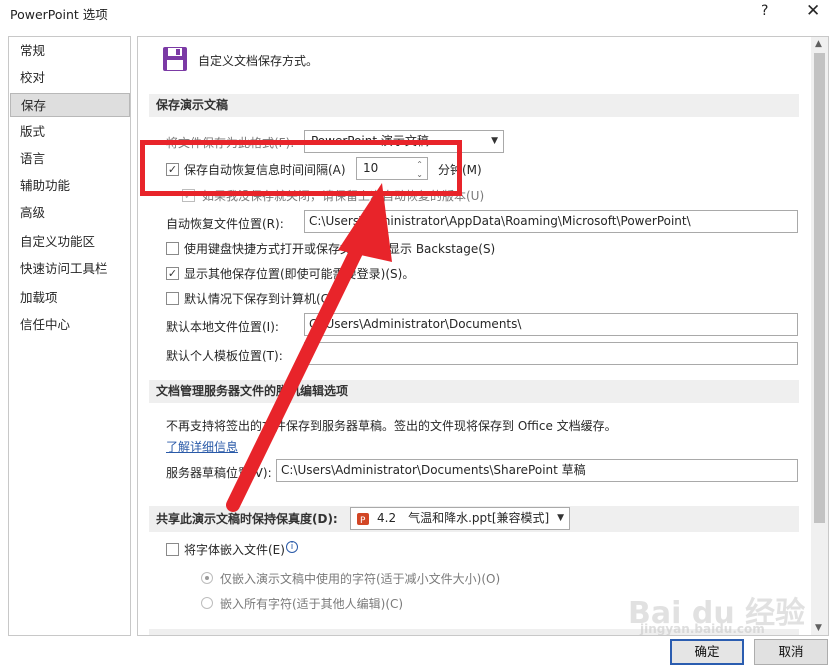 The width and height of the screenshot is (834, 669). I want to click on annotation-arrow-icon, so click(309, 347).